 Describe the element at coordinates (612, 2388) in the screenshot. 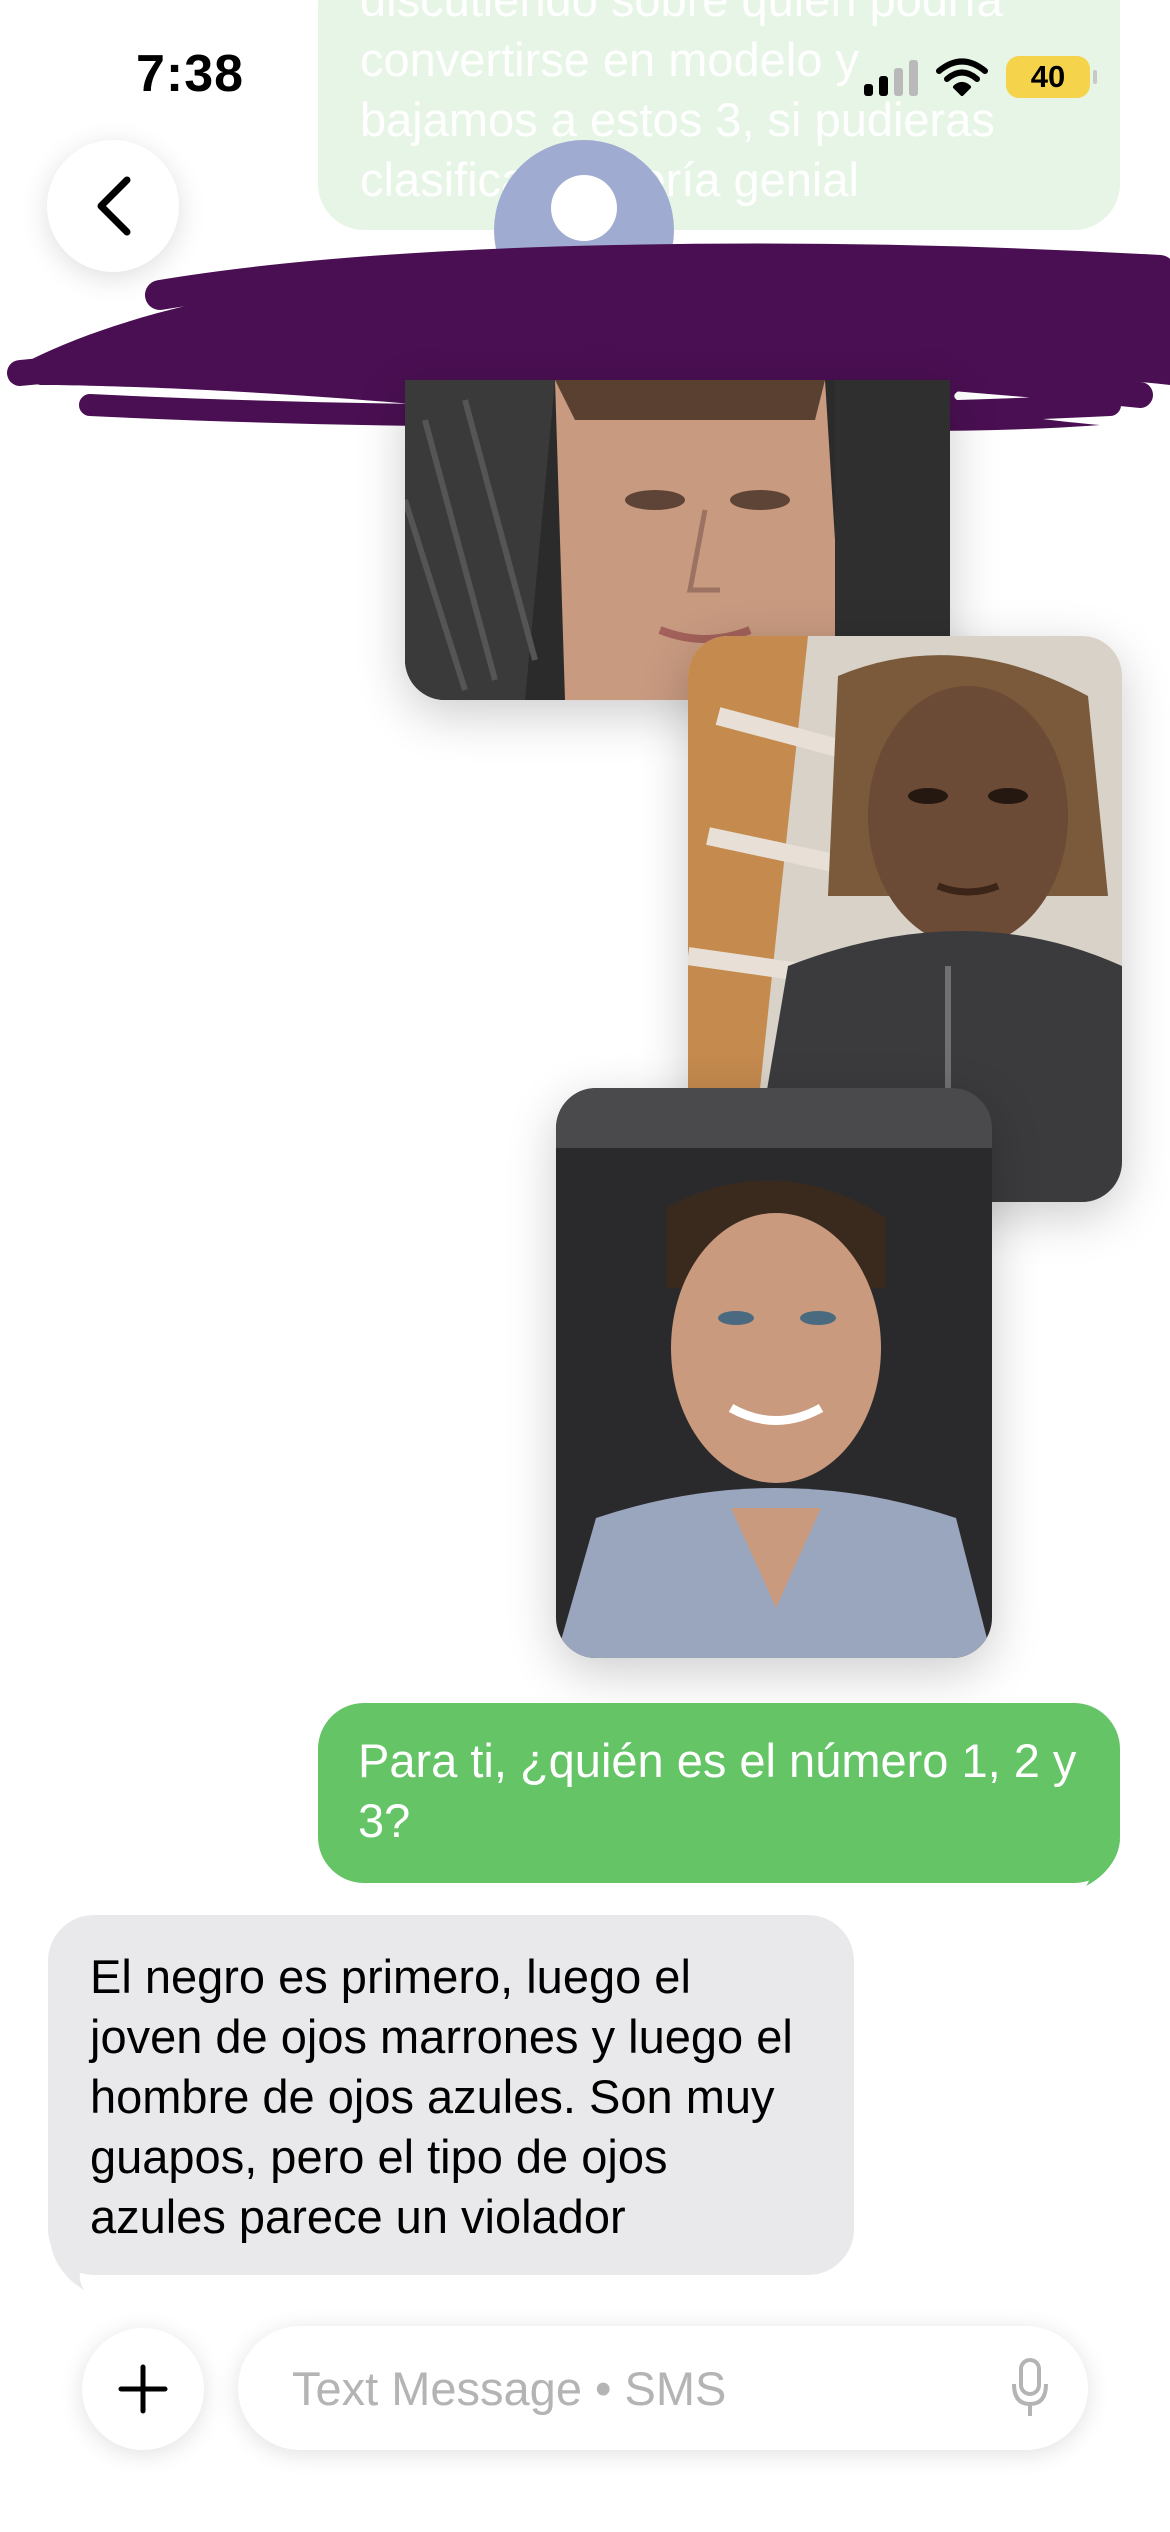

I see `message-input` at that location.